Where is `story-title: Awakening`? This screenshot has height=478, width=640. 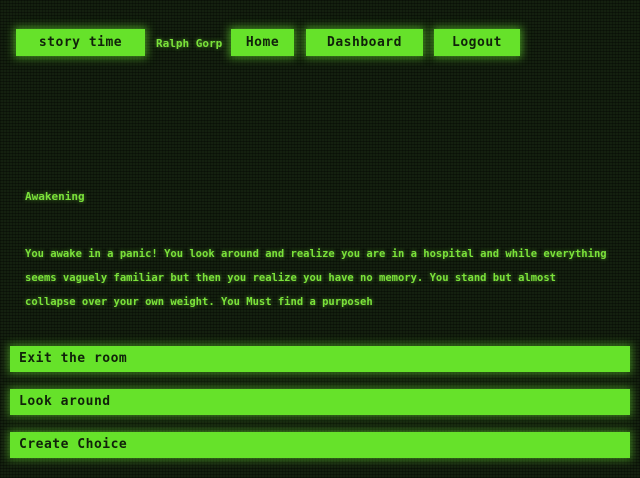
story-title: Awakening is located at coordinates (55, 196).